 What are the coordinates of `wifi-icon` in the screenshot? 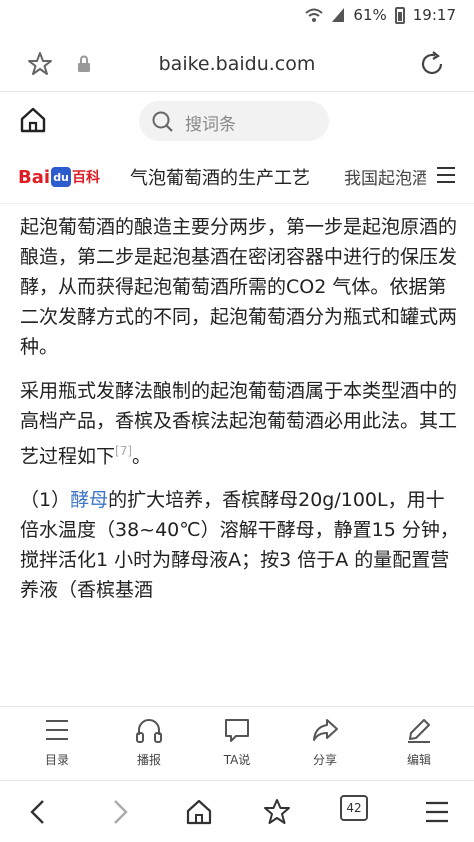 It's located at (314, 15).